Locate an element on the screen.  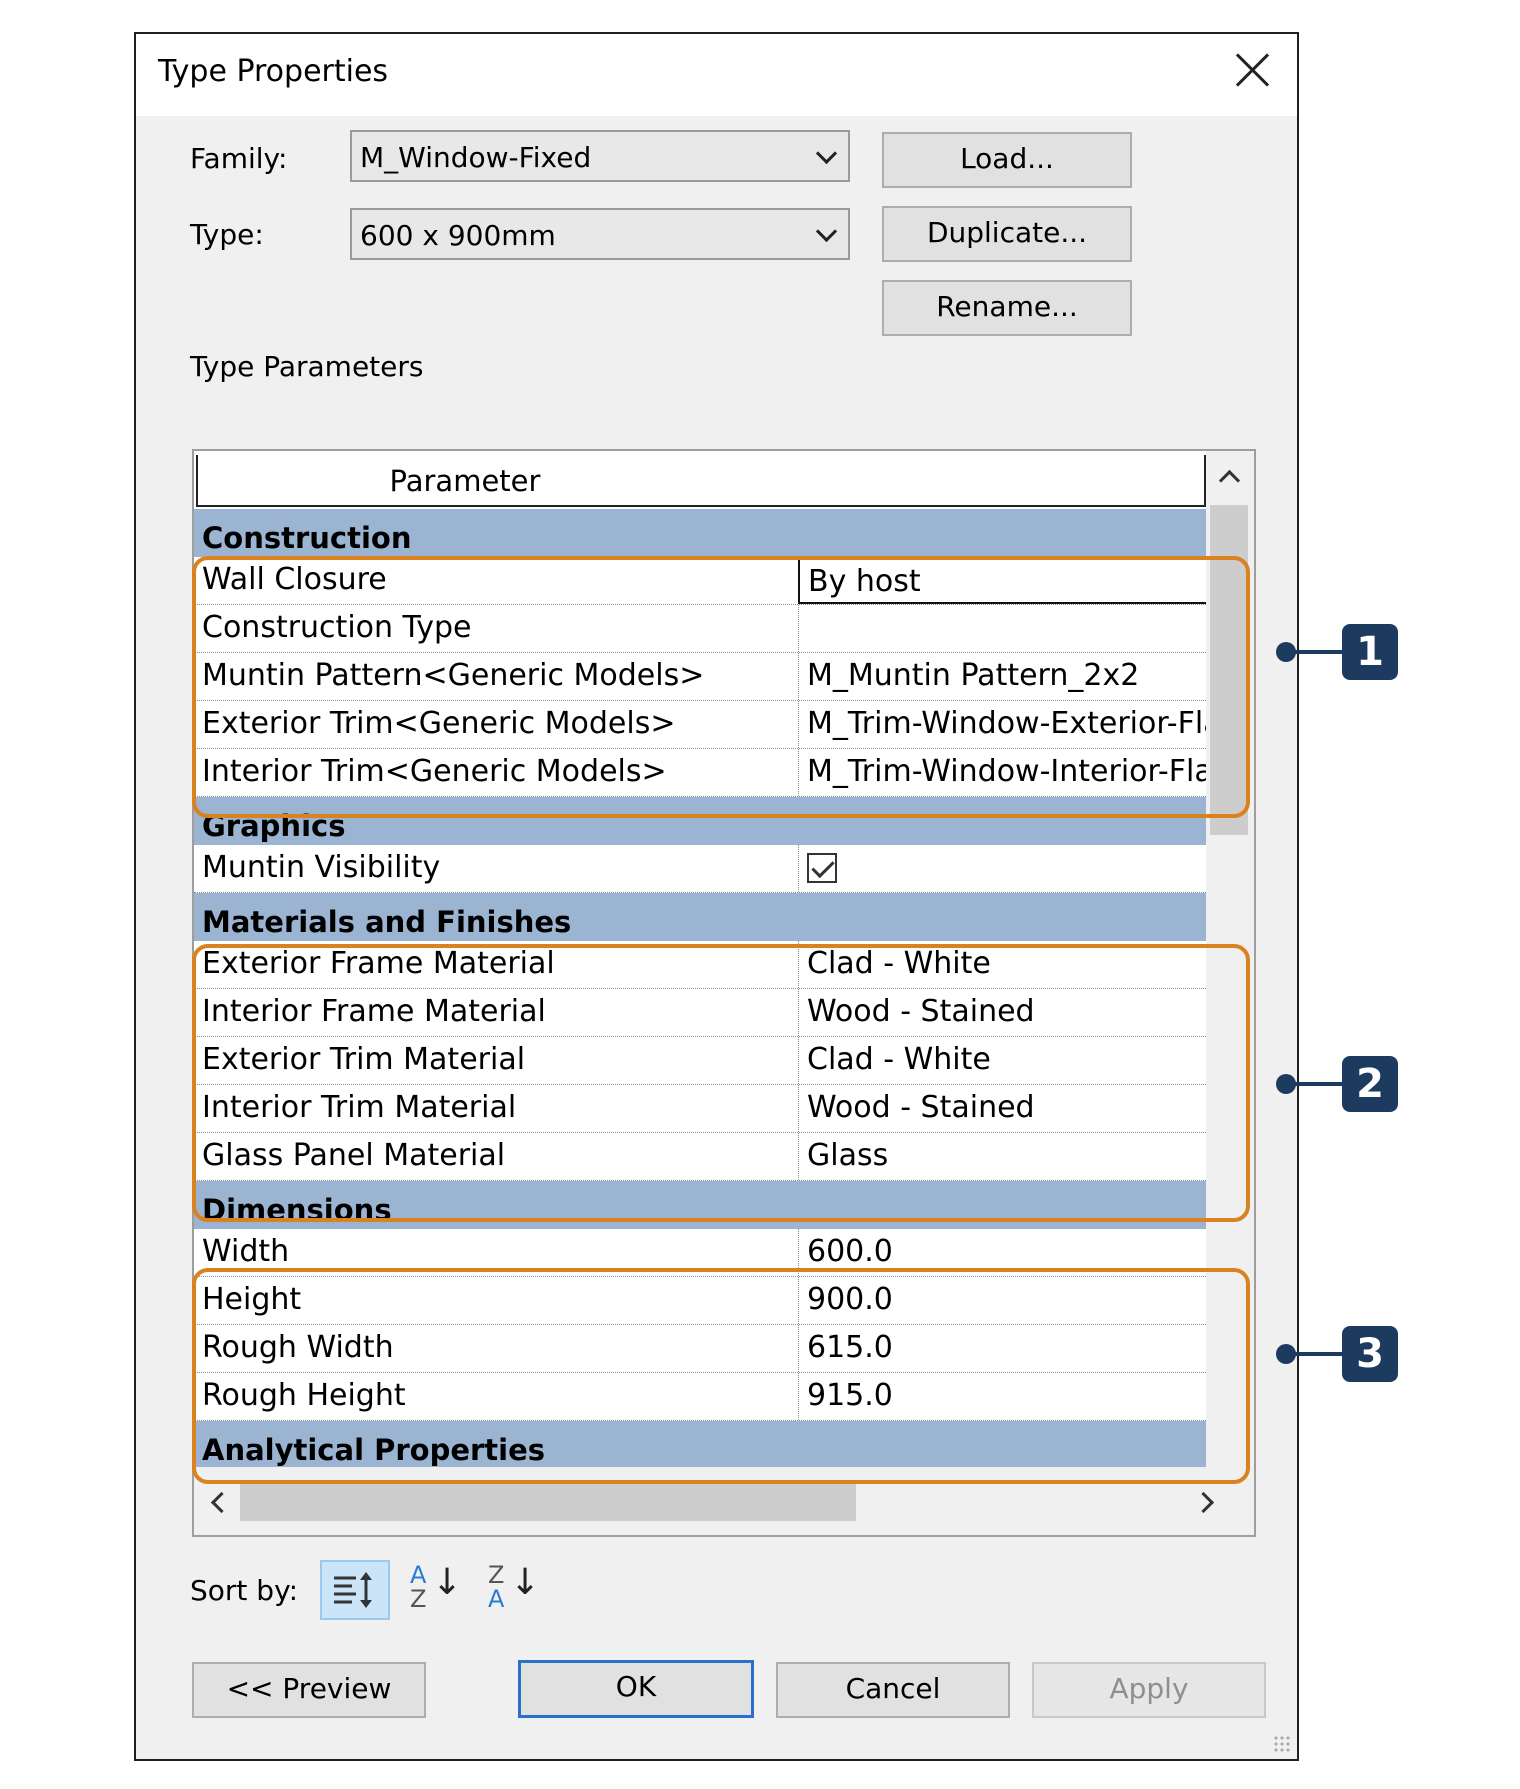
preview-button: << Preview is located at coordinates (309, 1690).